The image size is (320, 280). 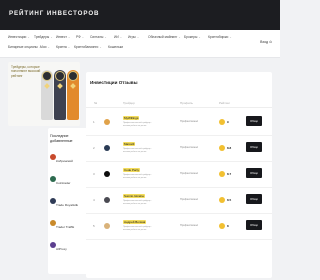 I want to click on rating: 8, so click(x=229, y=226).